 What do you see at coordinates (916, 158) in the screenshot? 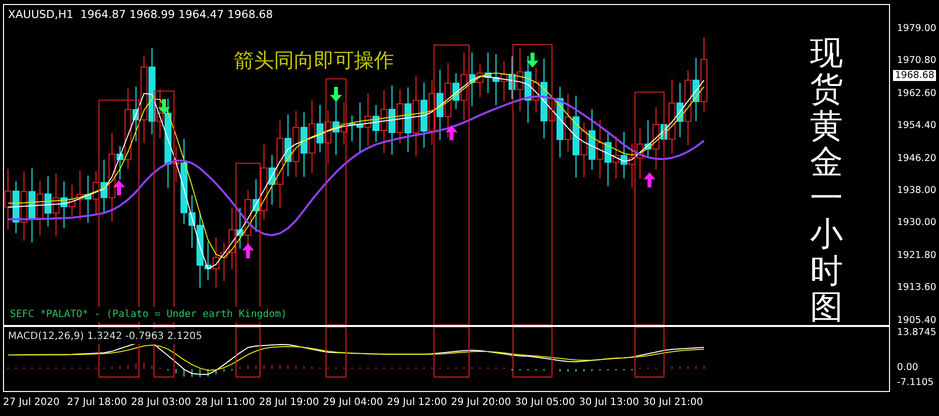
I see `price-tick-label: 1946.20` at bounding box center [916, 158].